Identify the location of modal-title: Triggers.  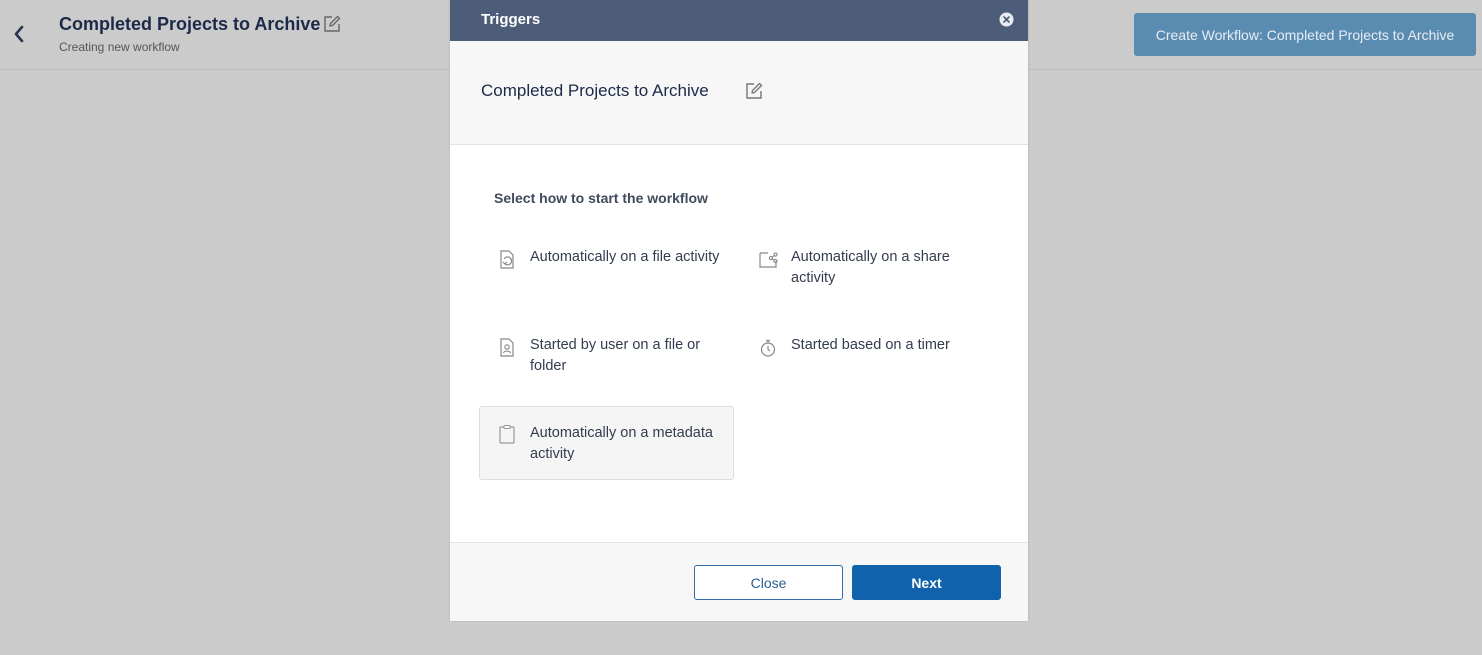
(511, 19).